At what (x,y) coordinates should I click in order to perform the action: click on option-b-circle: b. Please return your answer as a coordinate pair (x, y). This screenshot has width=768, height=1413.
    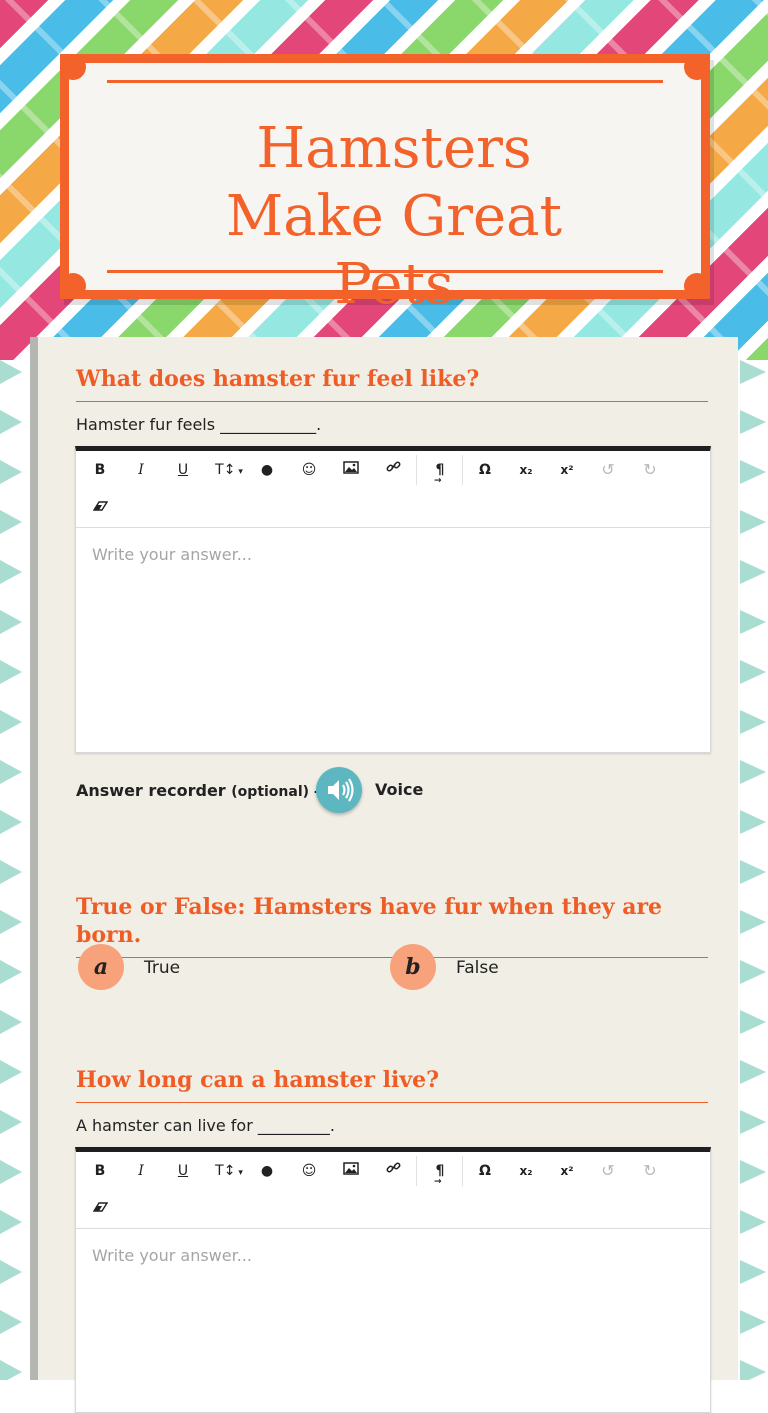
    Looking at the image, I should click on (413, 967).